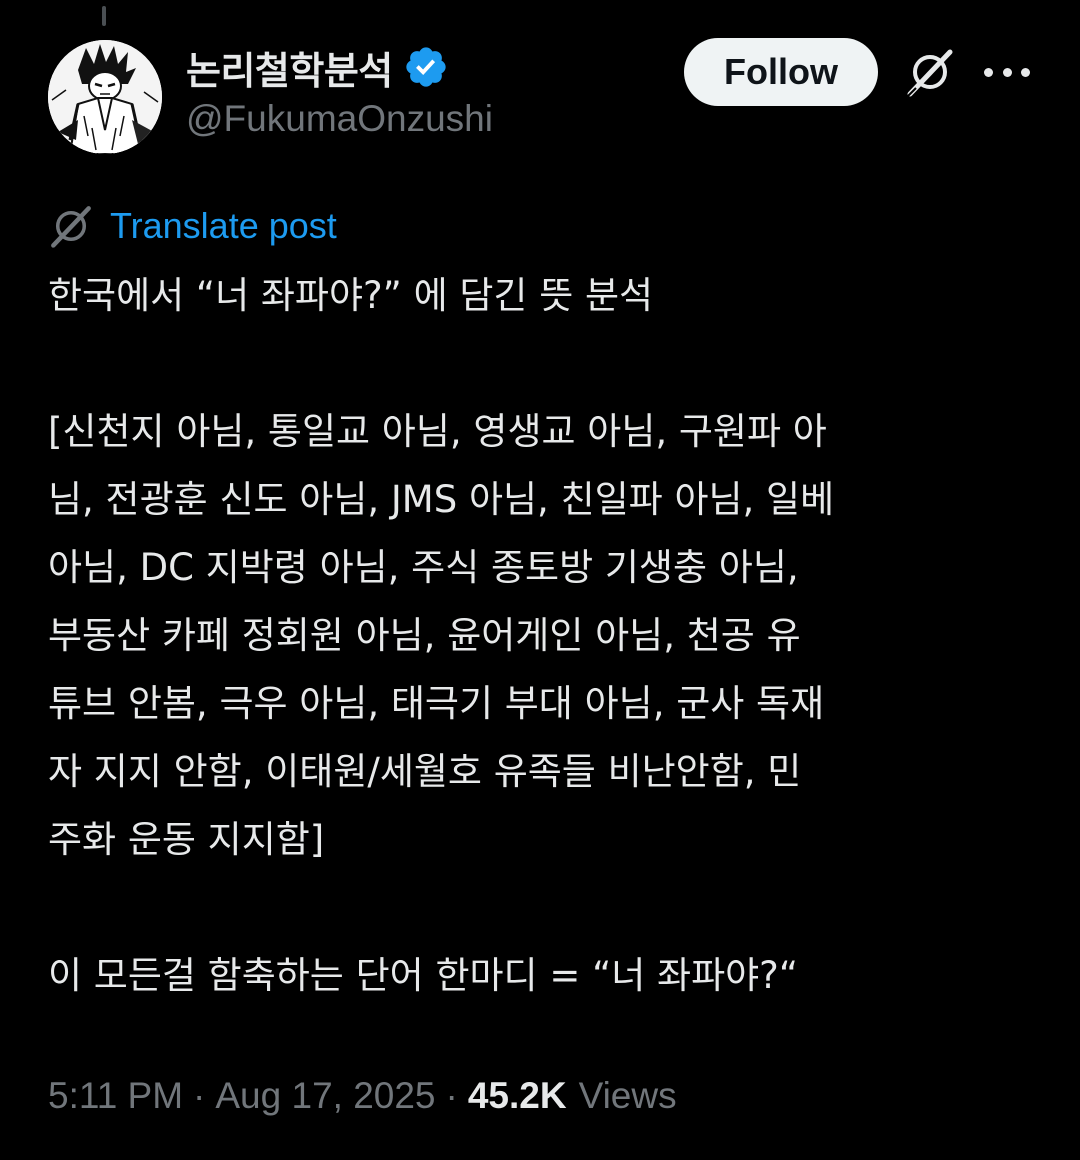  What do you see at coordinates (930, 72) in the screenshot?
I see `grok-icon` at bounding box center [930, 72].